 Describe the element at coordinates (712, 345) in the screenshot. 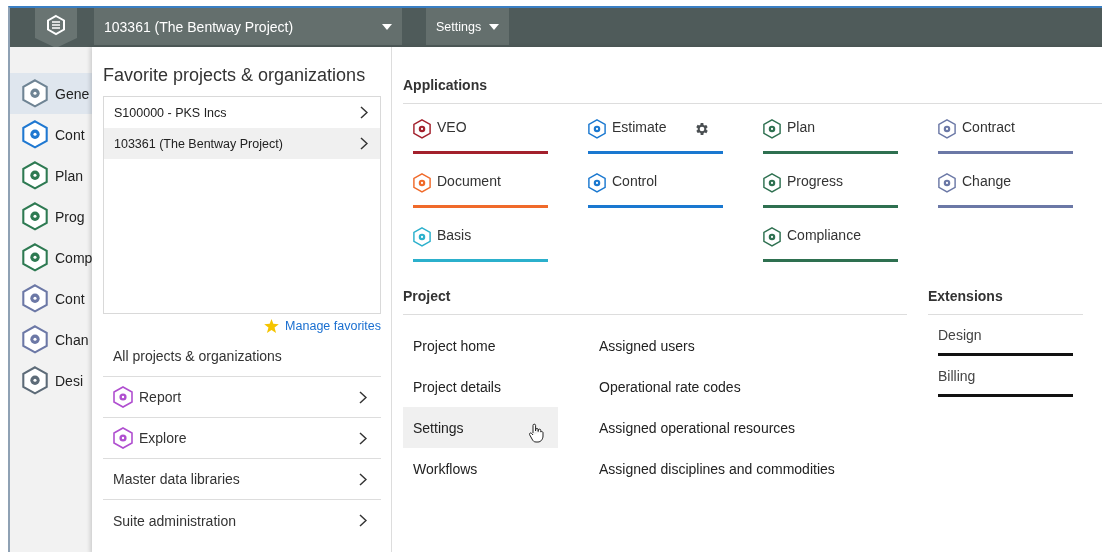

I see `project-link: Assigned users` at that location.